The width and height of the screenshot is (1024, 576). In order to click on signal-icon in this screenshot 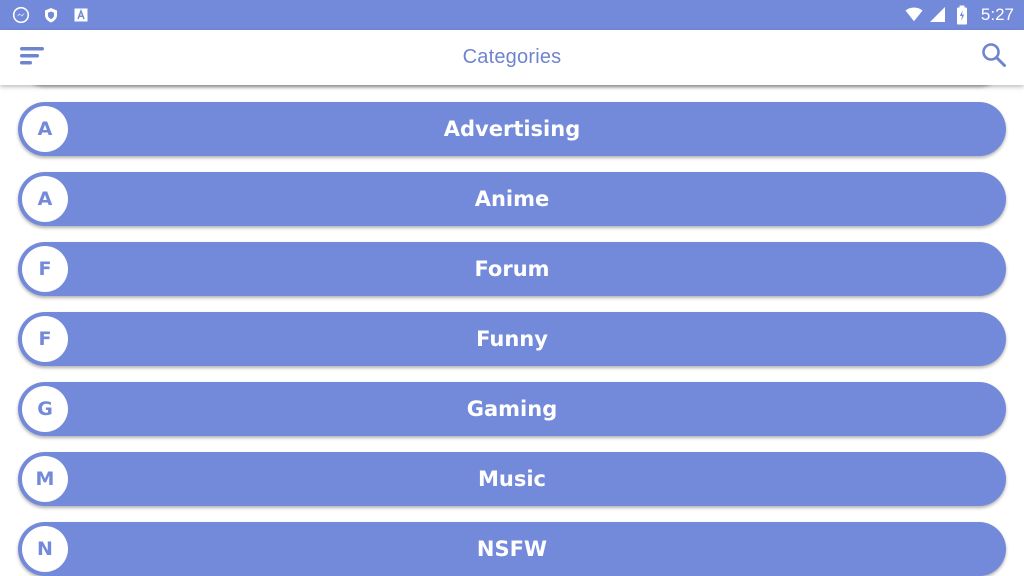, I will do `click(938, 15)`.